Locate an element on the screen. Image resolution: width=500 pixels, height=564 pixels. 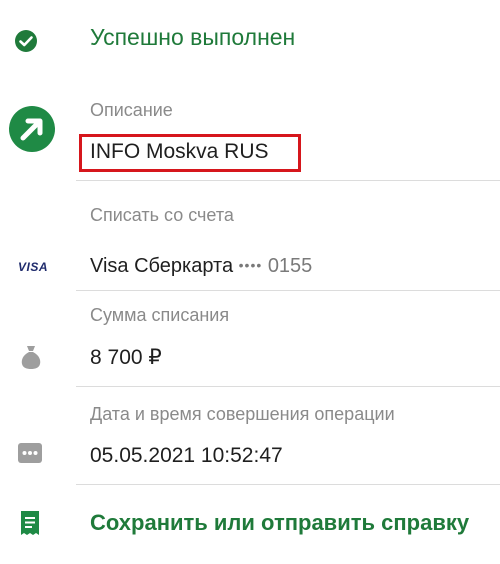
datetime-value: 05.05.2021 10:52:47 is located at coordinates (186, 455).